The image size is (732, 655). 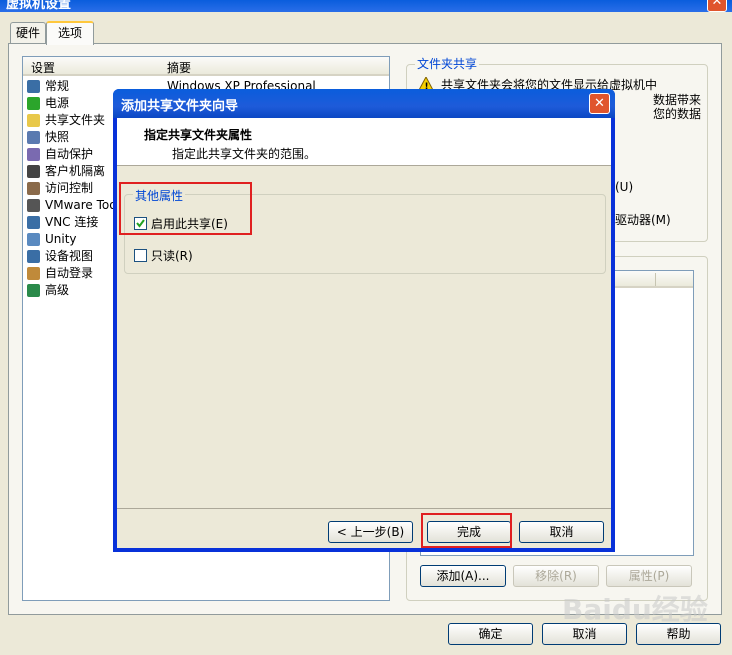 What do you see at coordinates (33, 137) in the screenshot?
I see `snapshot-icon` at bounding box center [33, 137].